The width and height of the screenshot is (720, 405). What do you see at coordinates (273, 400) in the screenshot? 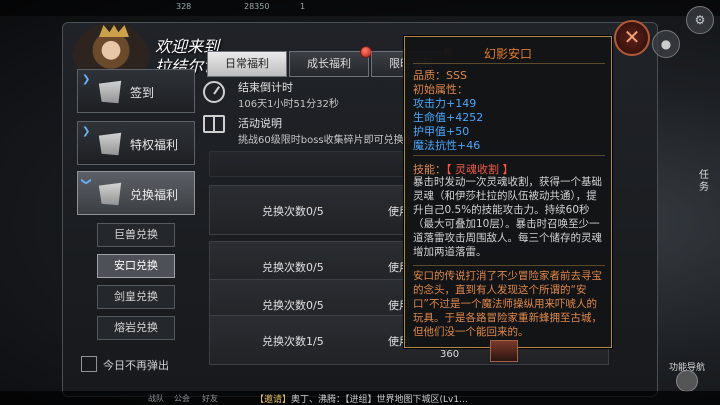
I see `chat-channel: 【邀请】` at bounding box center [273, 400].